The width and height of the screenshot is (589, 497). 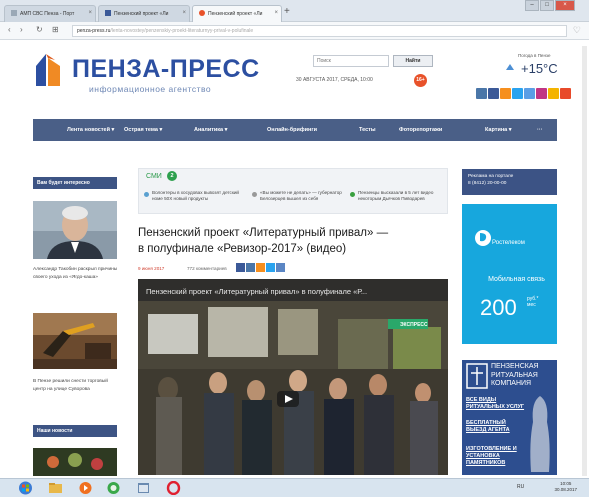 I want to click on smi-label: СМИ, so click(x=154, y=176).